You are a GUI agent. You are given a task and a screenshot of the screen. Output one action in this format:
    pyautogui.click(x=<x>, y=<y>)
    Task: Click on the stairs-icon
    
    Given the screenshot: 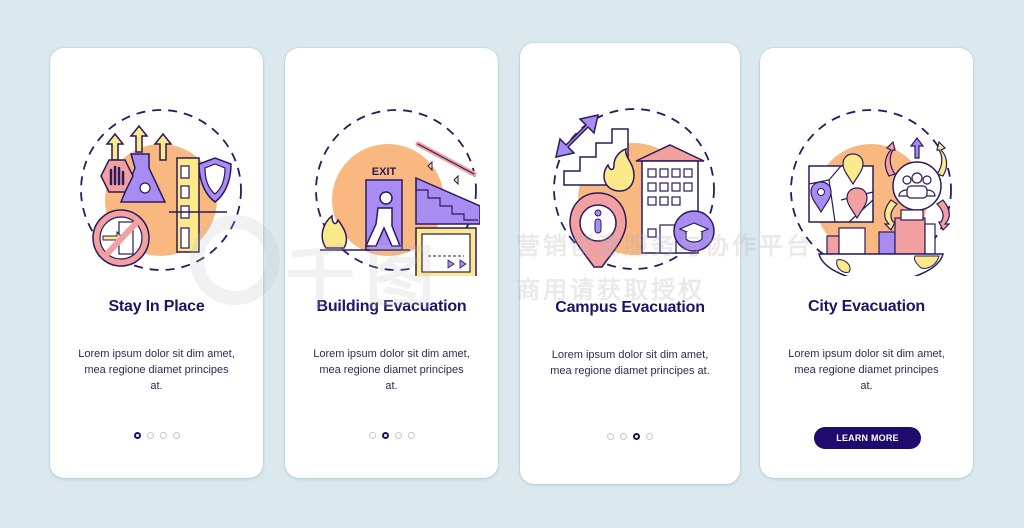 What is the action you would take?
    pyautogui.click(x=447, y=200)
    